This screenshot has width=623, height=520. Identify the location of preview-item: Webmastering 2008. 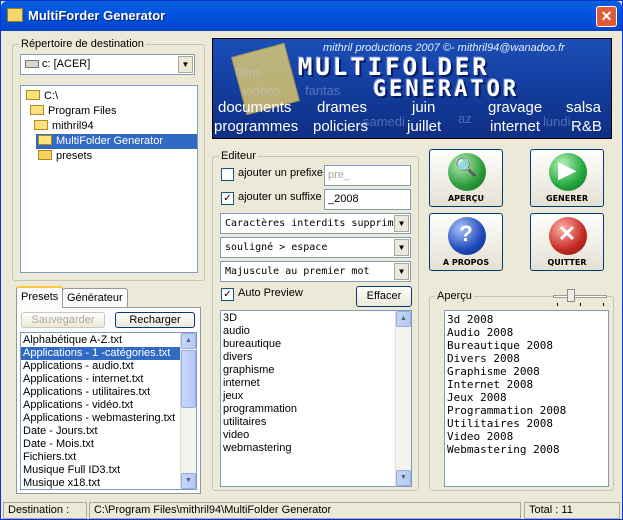
(503, 449).